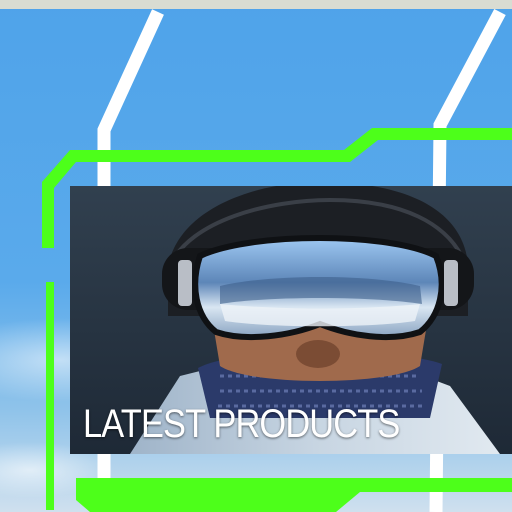 The image size is (512, 512). What do you see at coordinates (294, 495) in the screenshot?
I see `green-frame-bottom` at bounding box center [294, 495].